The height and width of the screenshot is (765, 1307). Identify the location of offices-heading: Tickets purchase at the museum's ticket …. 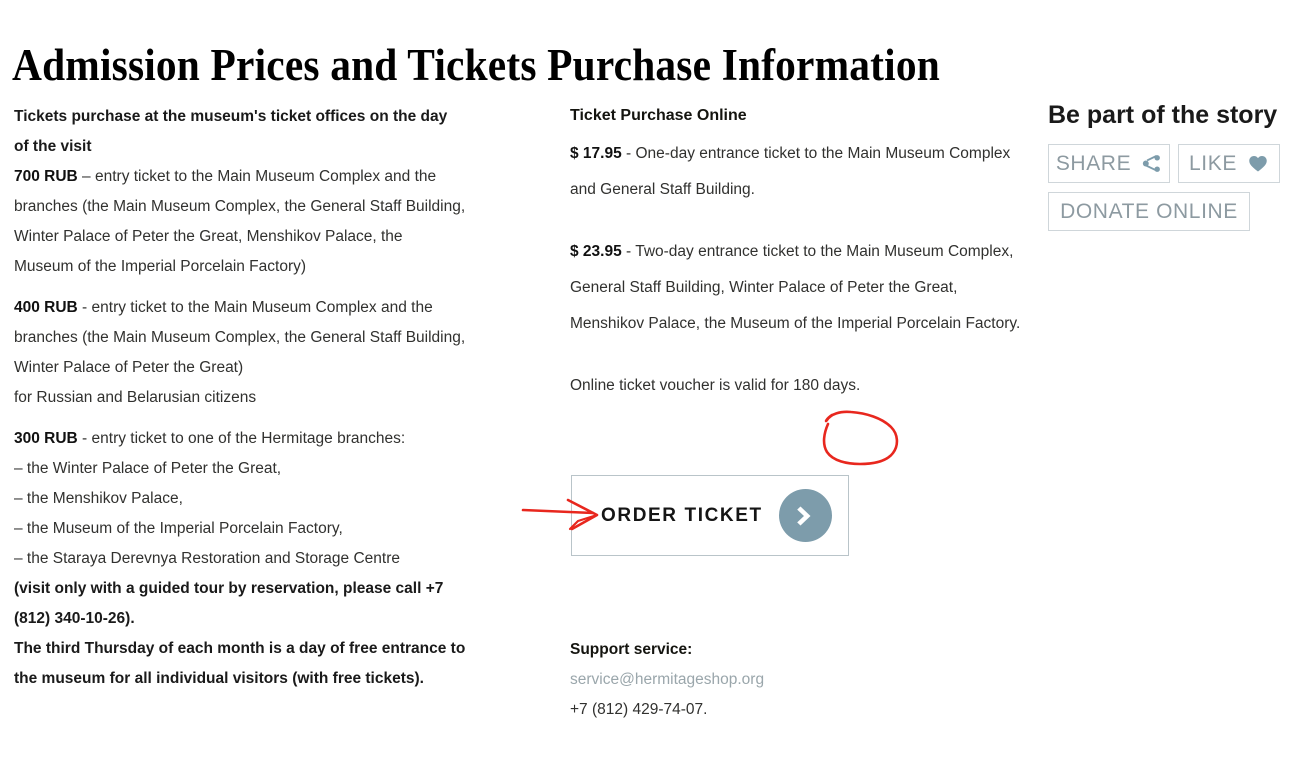
(231, 131).